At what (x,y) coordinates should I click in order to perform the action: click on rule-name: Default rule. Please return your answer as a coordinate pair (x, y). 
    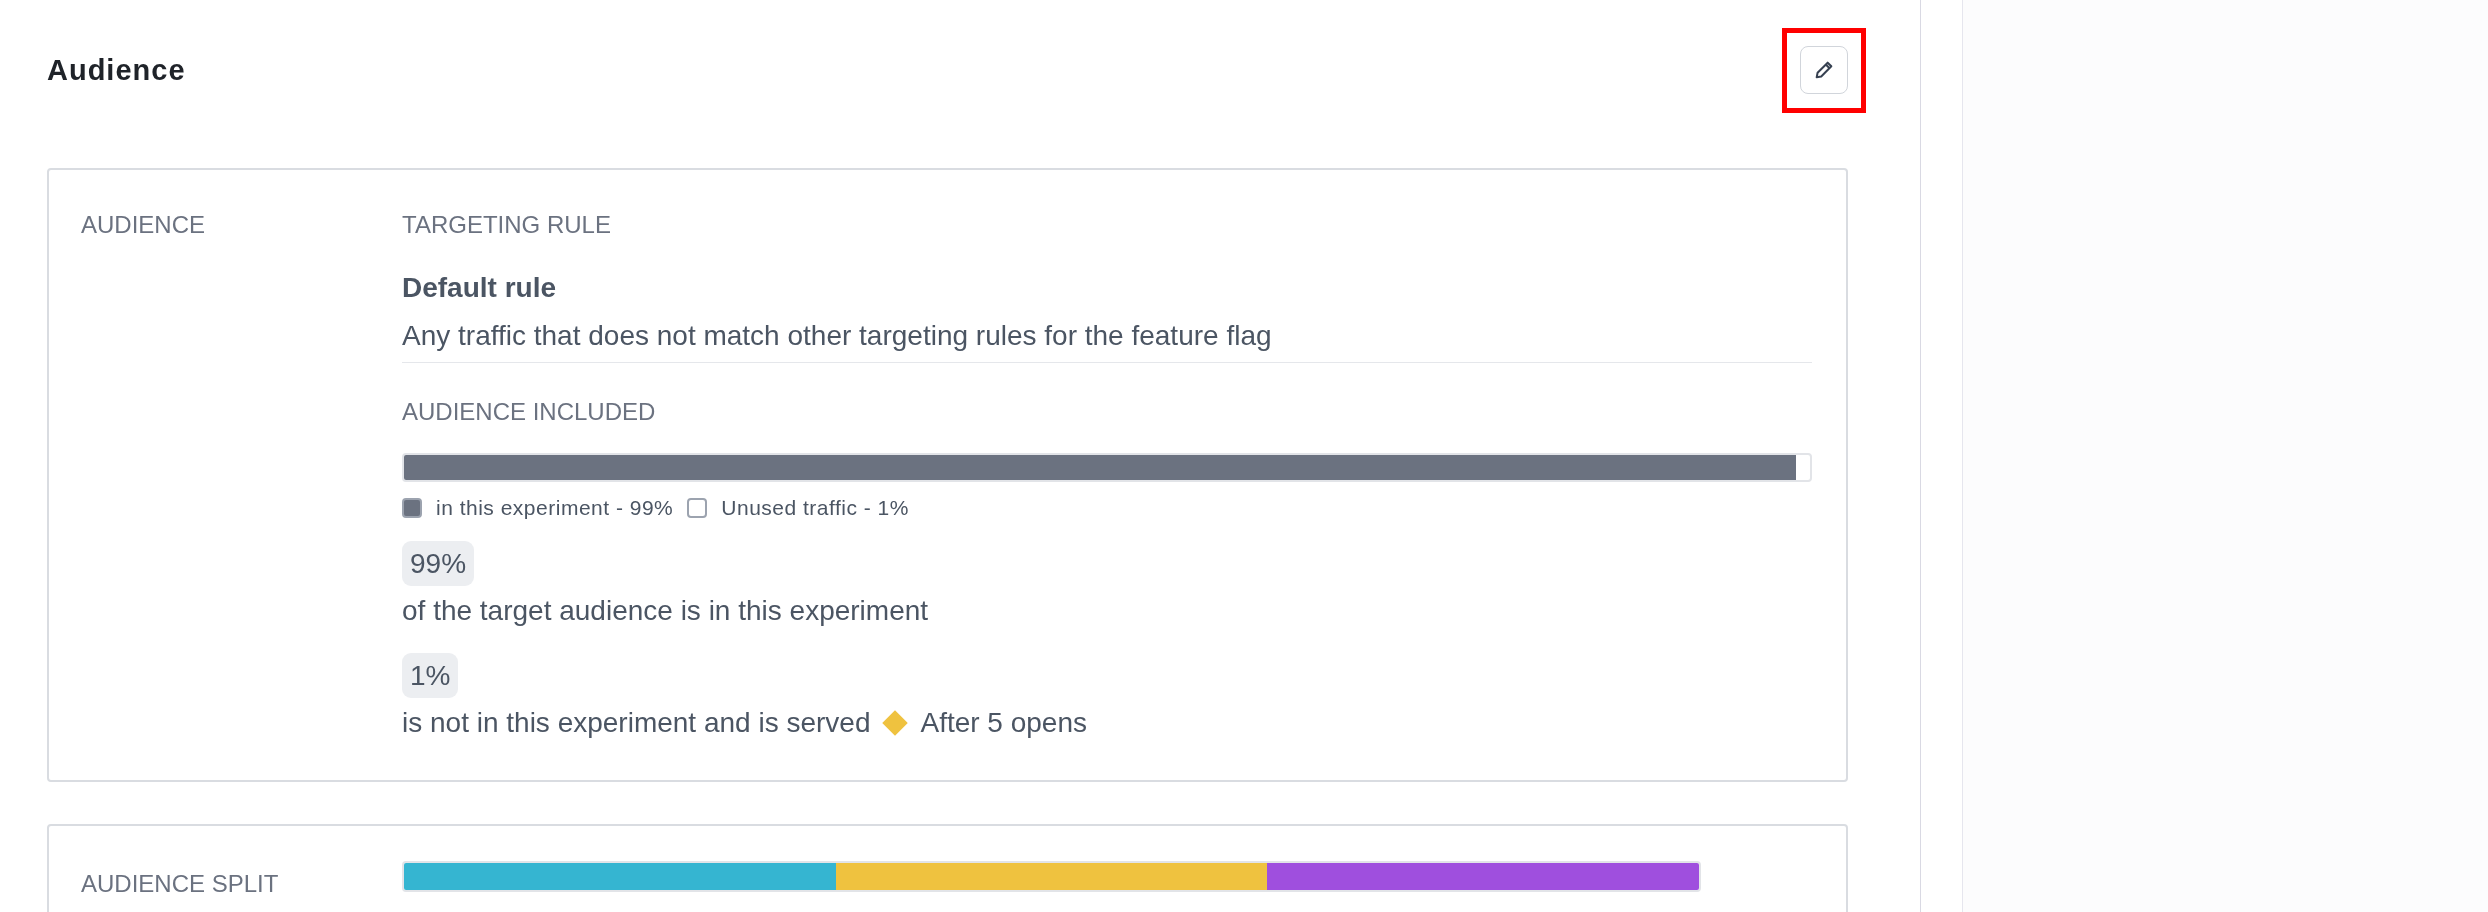
    Looking at the image, I should click on (480, 288).